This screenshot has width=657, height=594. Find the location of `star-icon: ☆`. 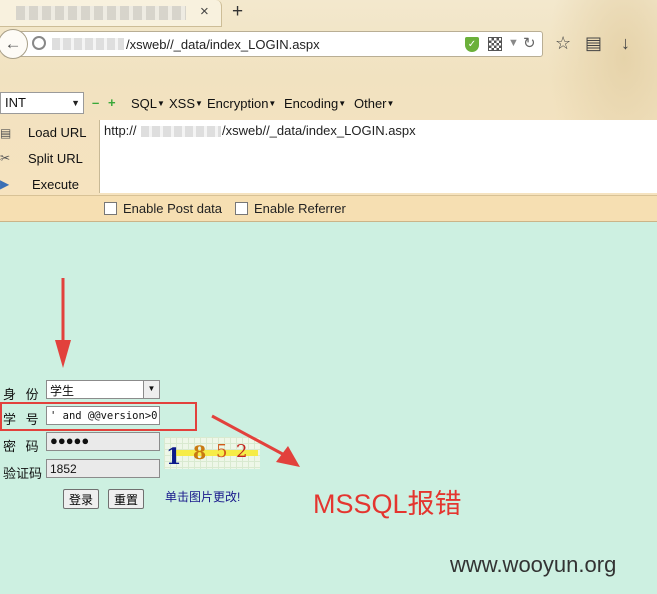

star-icon: ☆ is located at coordinates (563, 43).